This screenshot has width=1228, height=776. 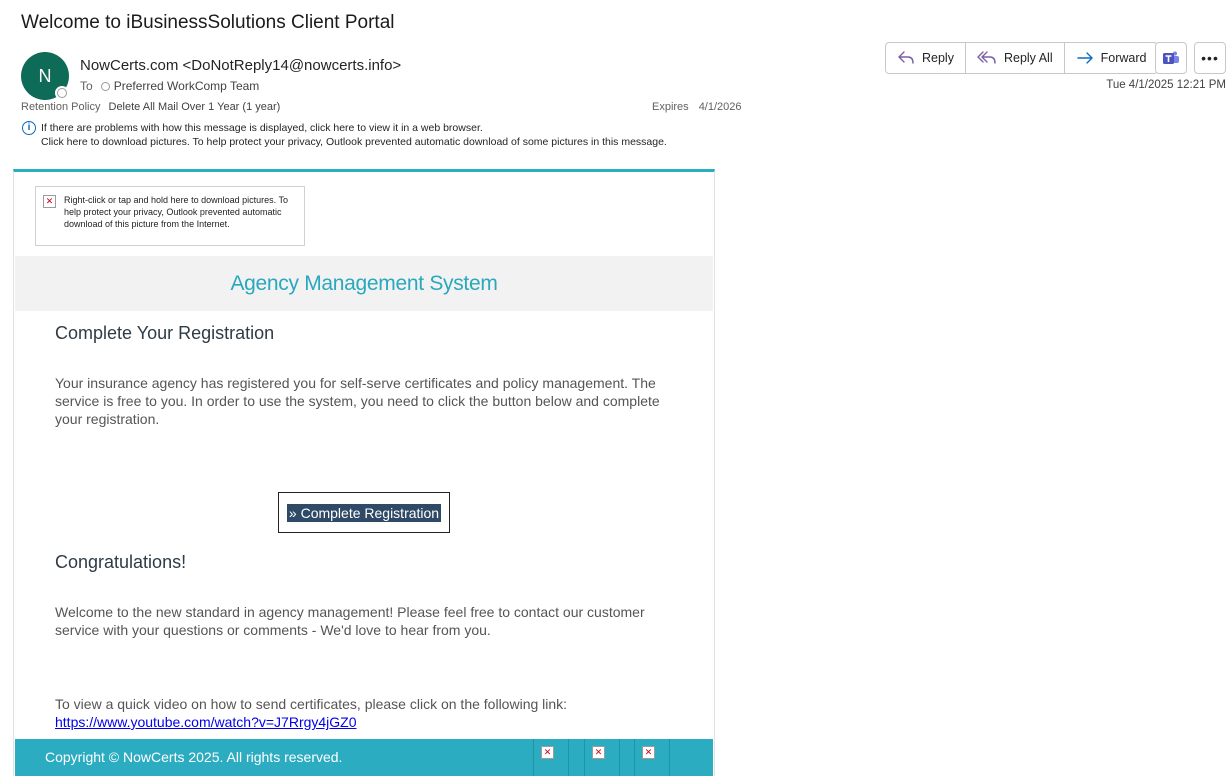 What do you see at coordinates (61, 107) in the screenshot?
I see `retention-label: Retention Policy` at bounding box center [61, 107].